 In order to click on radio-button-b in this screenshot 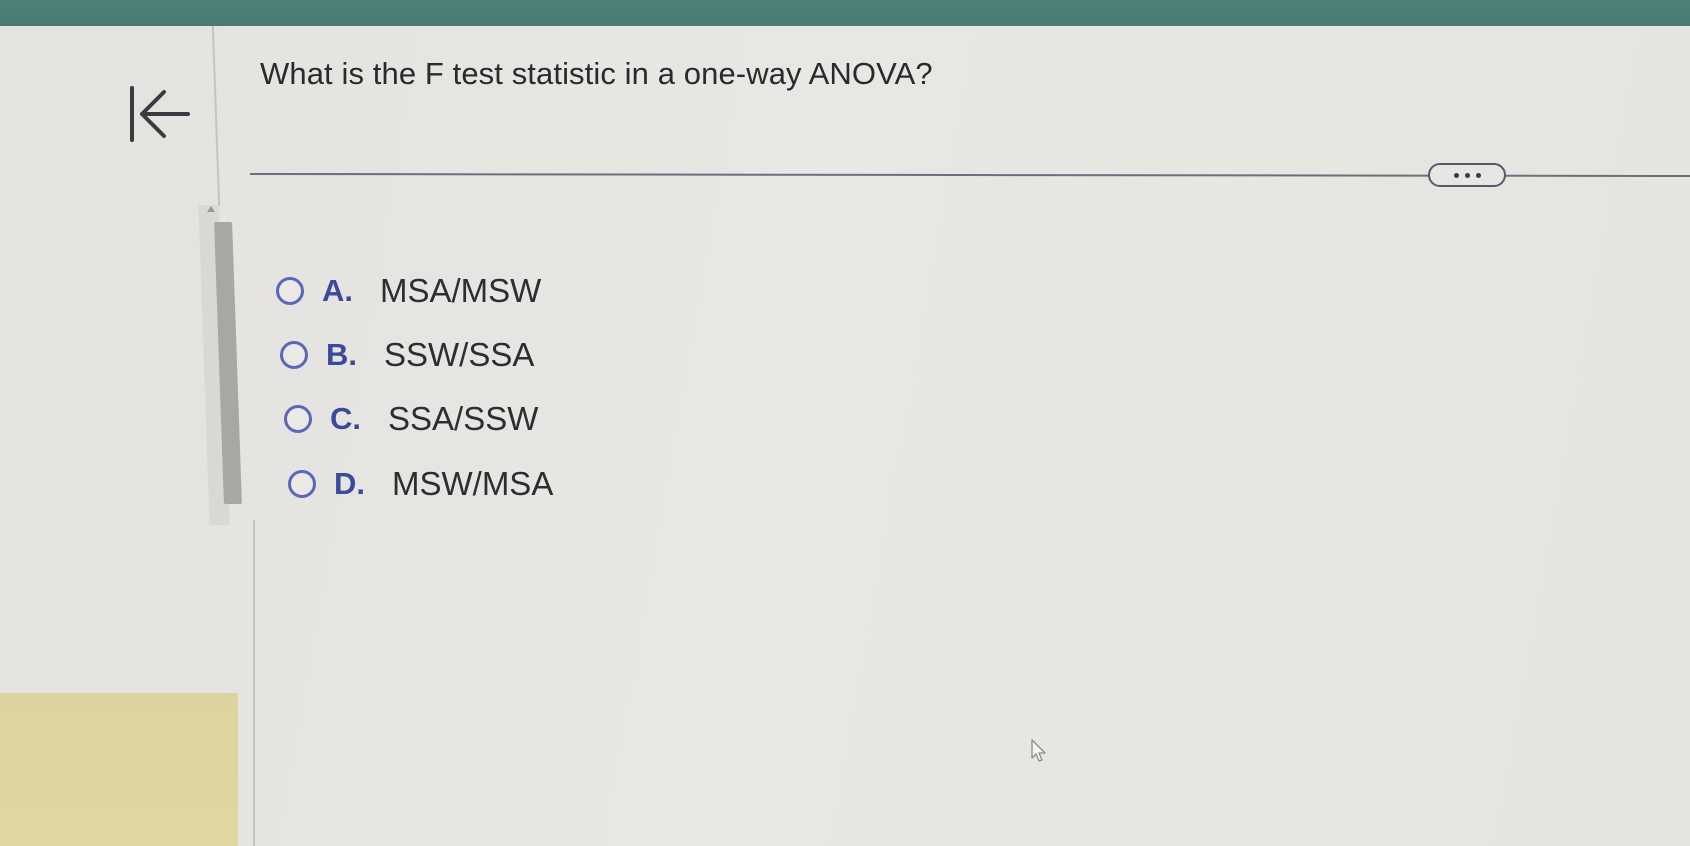, I will do `click(294, 355)`.